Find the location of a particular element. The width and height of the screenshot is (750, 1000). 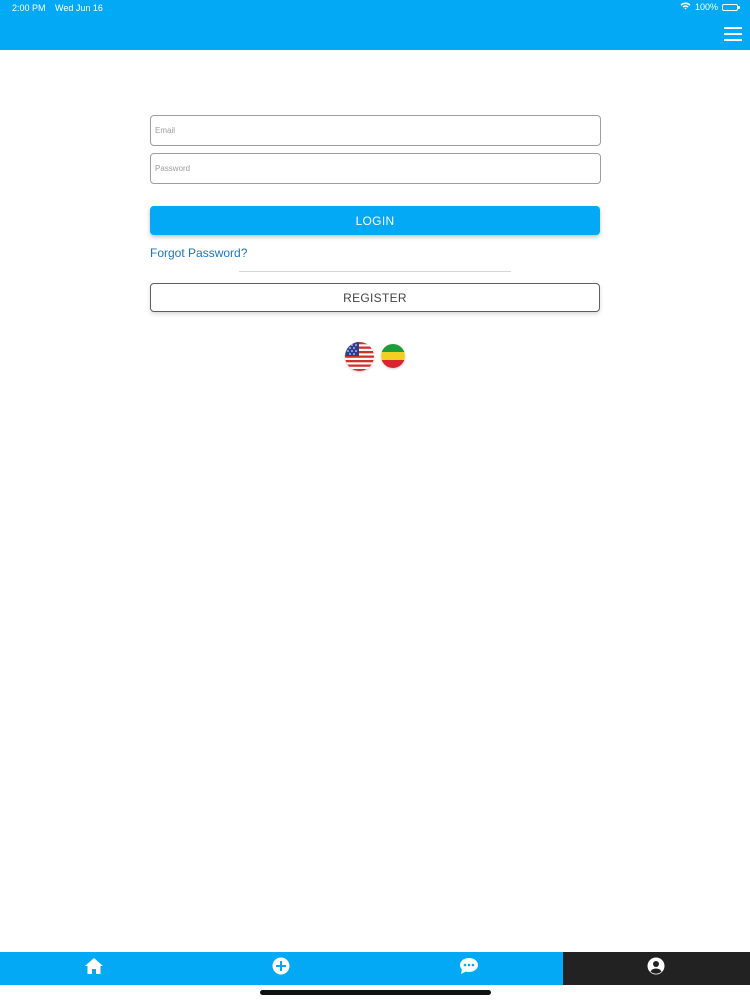

bottom-tab-bar is located at coordinates (375, 968).